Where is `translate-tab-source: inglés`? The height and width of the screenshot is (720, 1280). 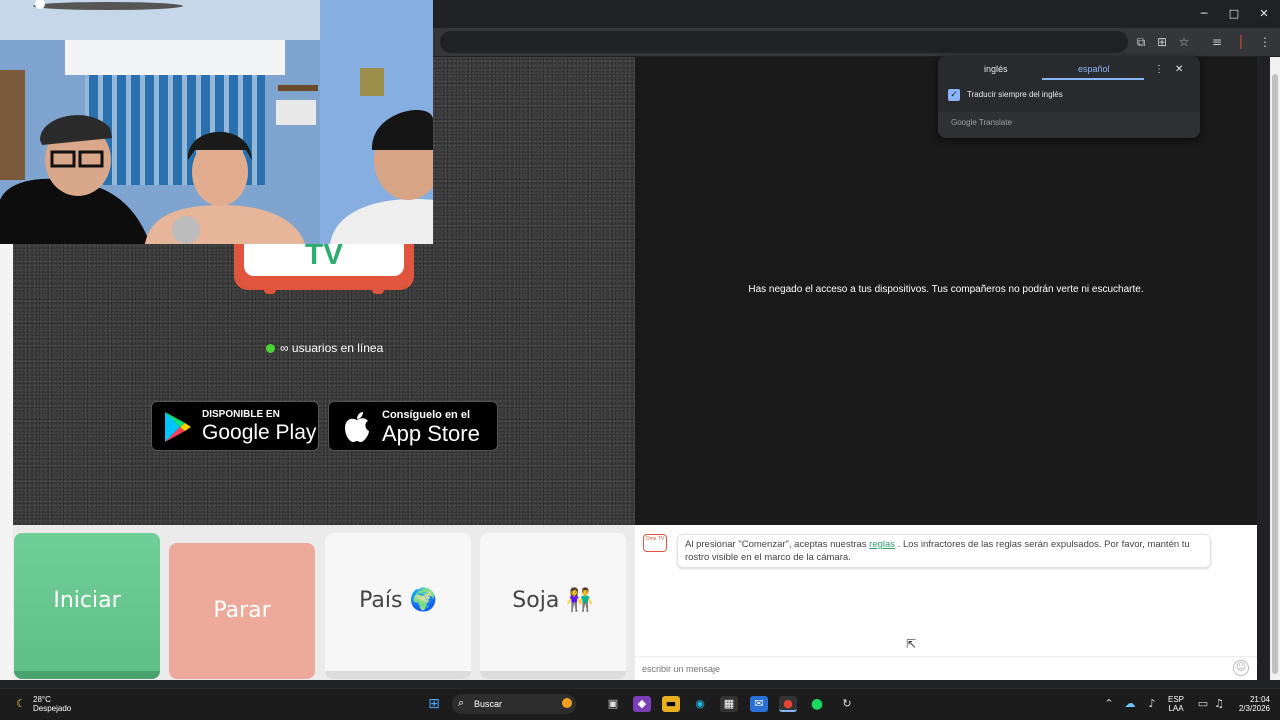 translate-tab-source: inglés is located at coordinates (996, 69).